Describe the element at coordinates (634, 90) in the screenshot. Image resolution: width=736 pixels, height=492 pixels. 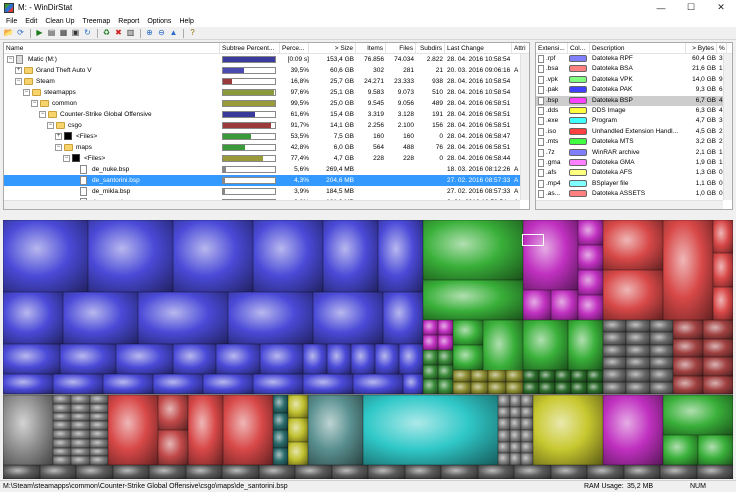
I see `extension-row: .pak Datoteka PAK 9,3 GB 6` at that location.